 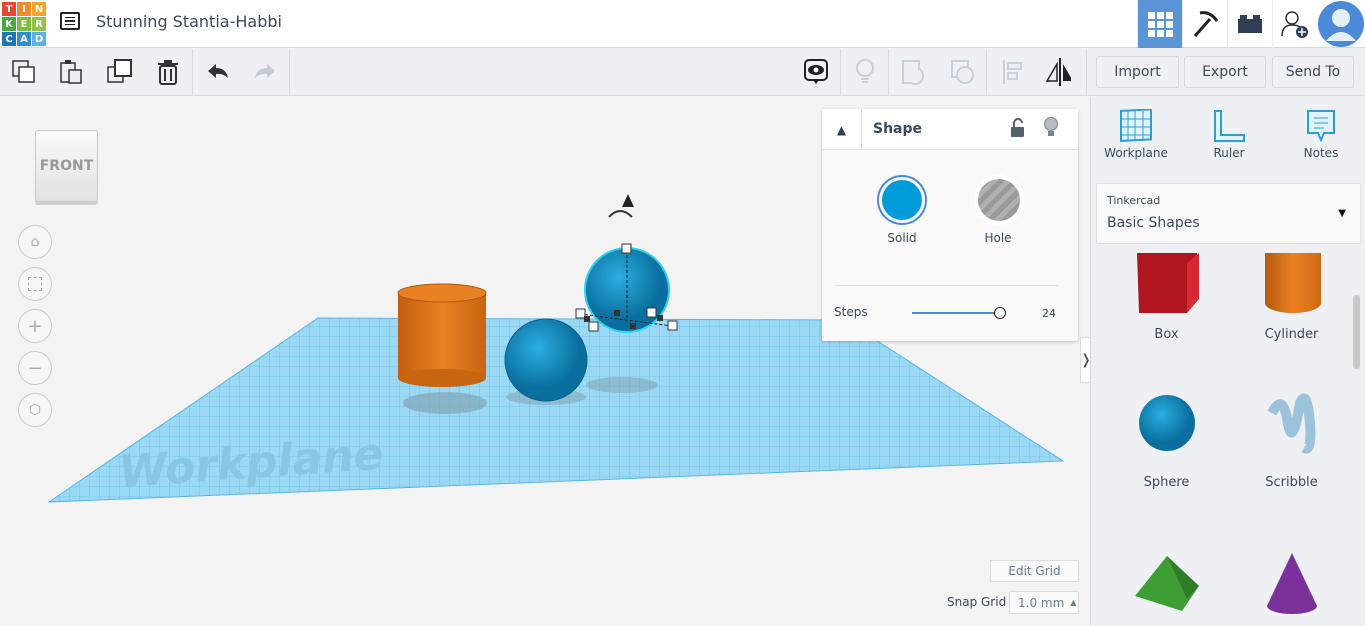 I want to click on workplane-tool-label: Workplane, so click(x=1136, y=153).